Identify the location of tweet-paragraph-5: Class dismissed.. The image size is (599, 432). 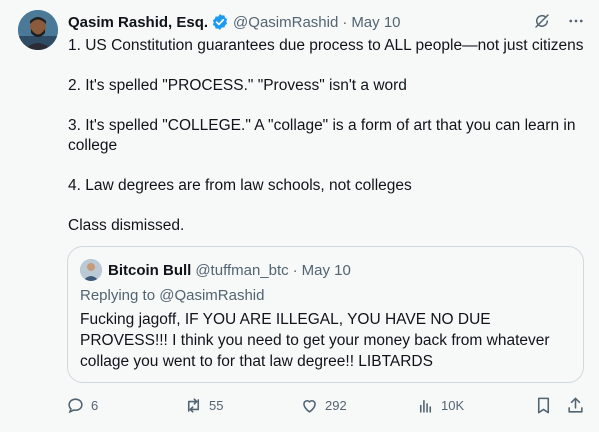
(126, 225).